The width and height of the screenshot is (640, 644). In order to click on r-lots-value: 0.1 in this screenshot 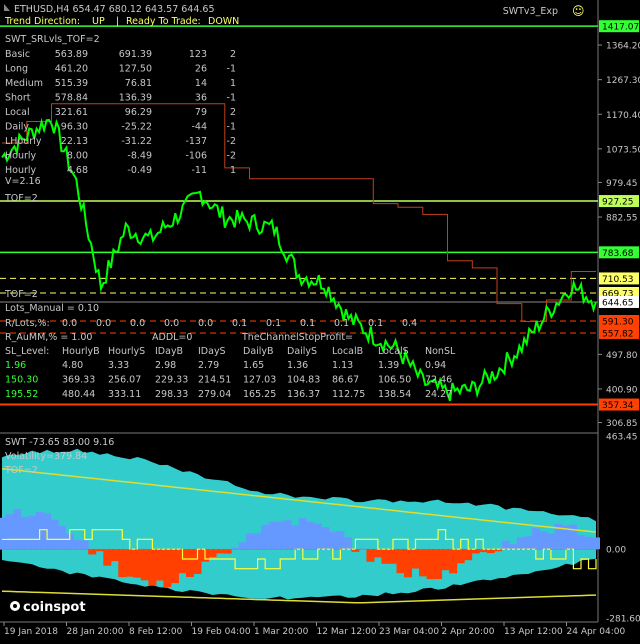, I will do `click(273, 323)`.